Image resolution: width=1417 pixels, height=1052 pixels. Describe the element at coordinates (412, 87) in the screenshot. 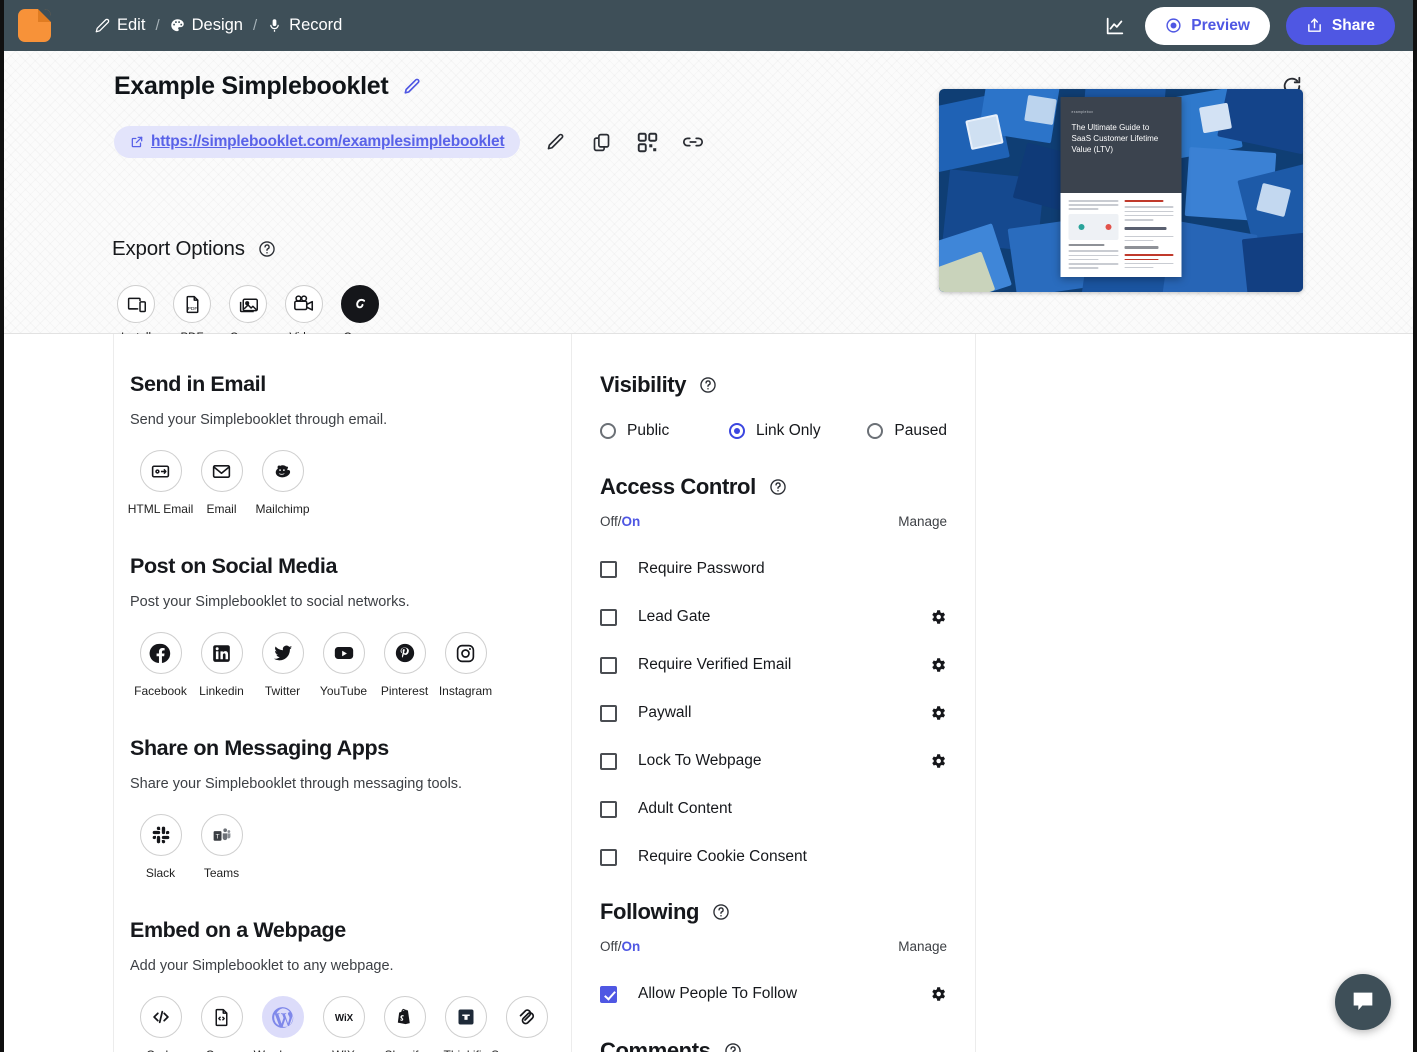

I see `pencil-edit-icon` at that location.